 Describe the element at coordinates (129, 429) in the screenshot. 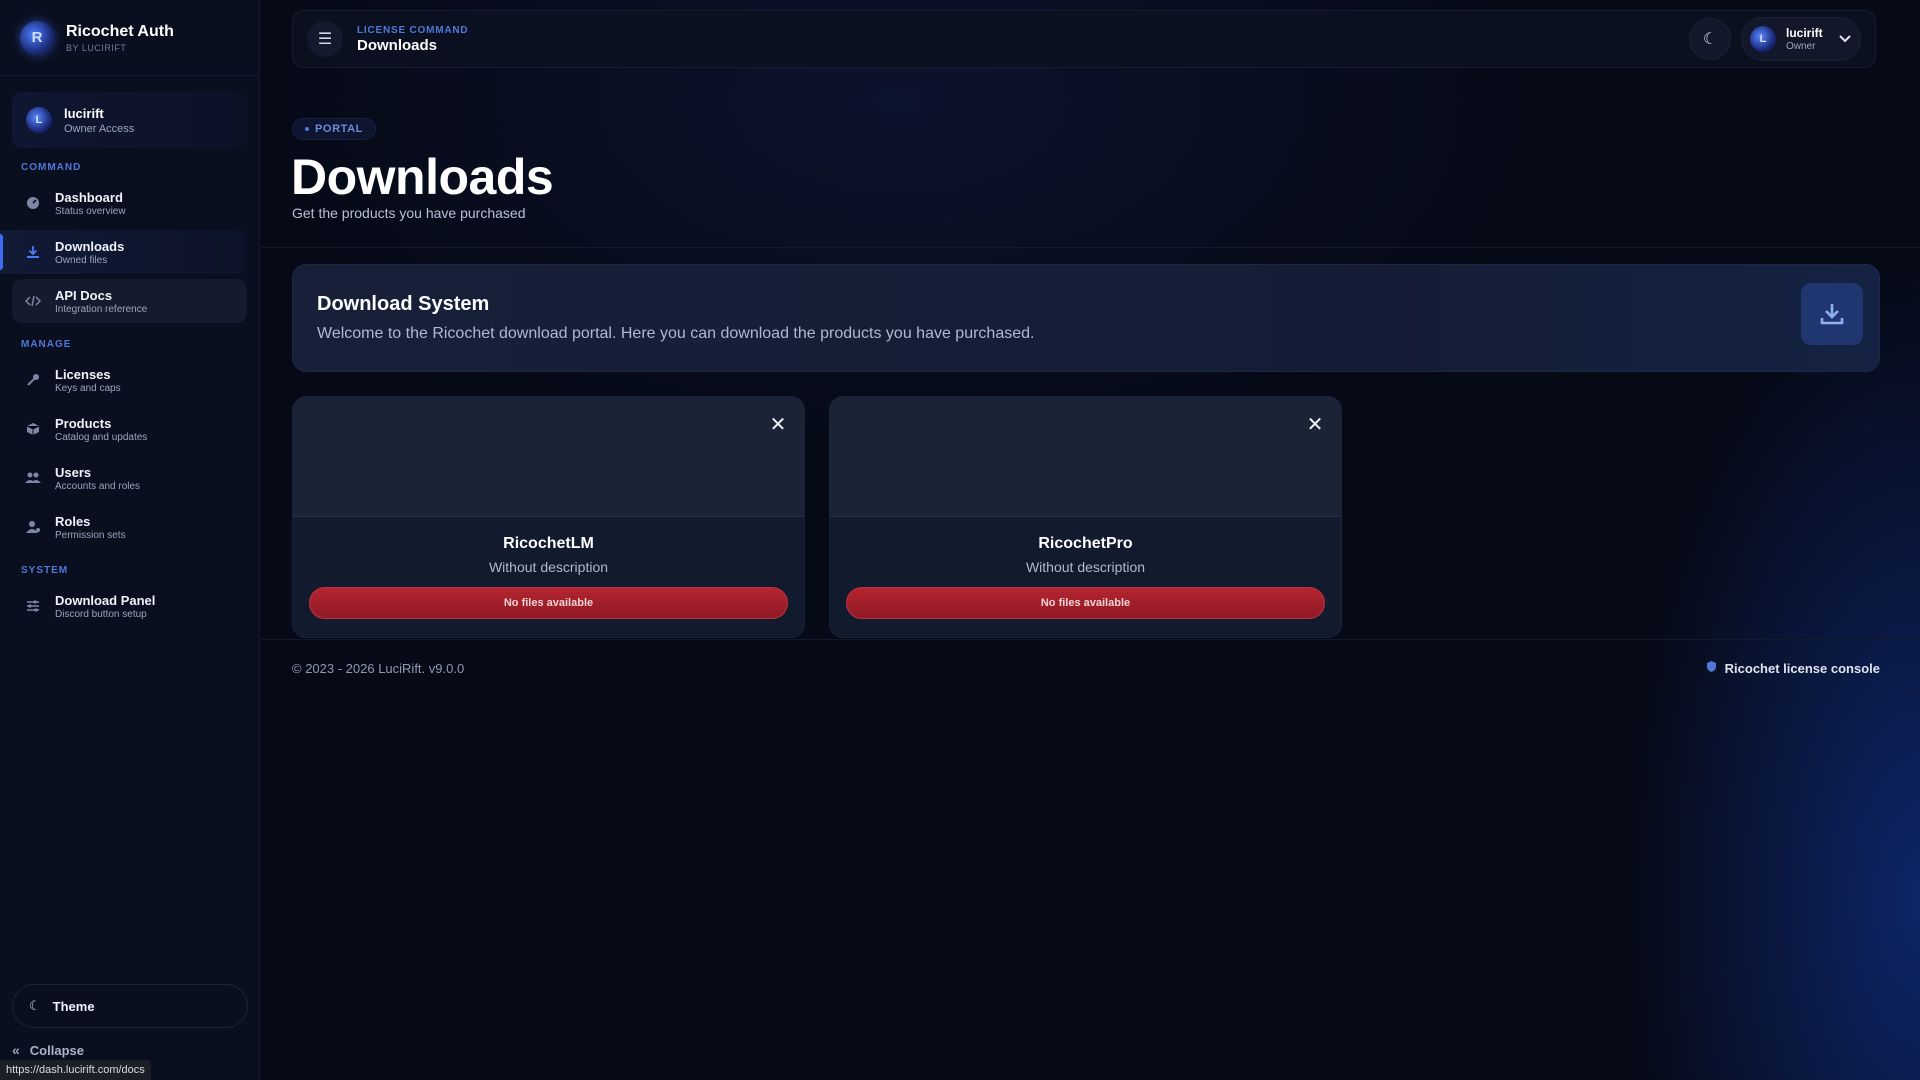

I see `sidebar-item-products: Products Catalog and updates` at that location.